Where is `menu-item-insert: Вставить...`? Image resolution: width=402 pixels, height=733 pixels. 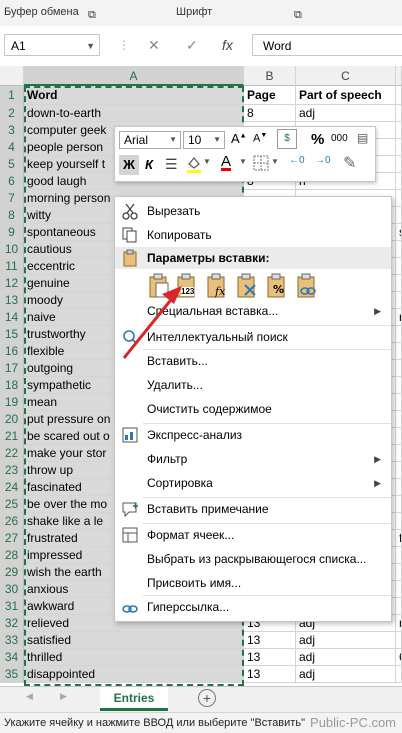 menu-item-insert: Вставить... is located at coordinates (253, 361).